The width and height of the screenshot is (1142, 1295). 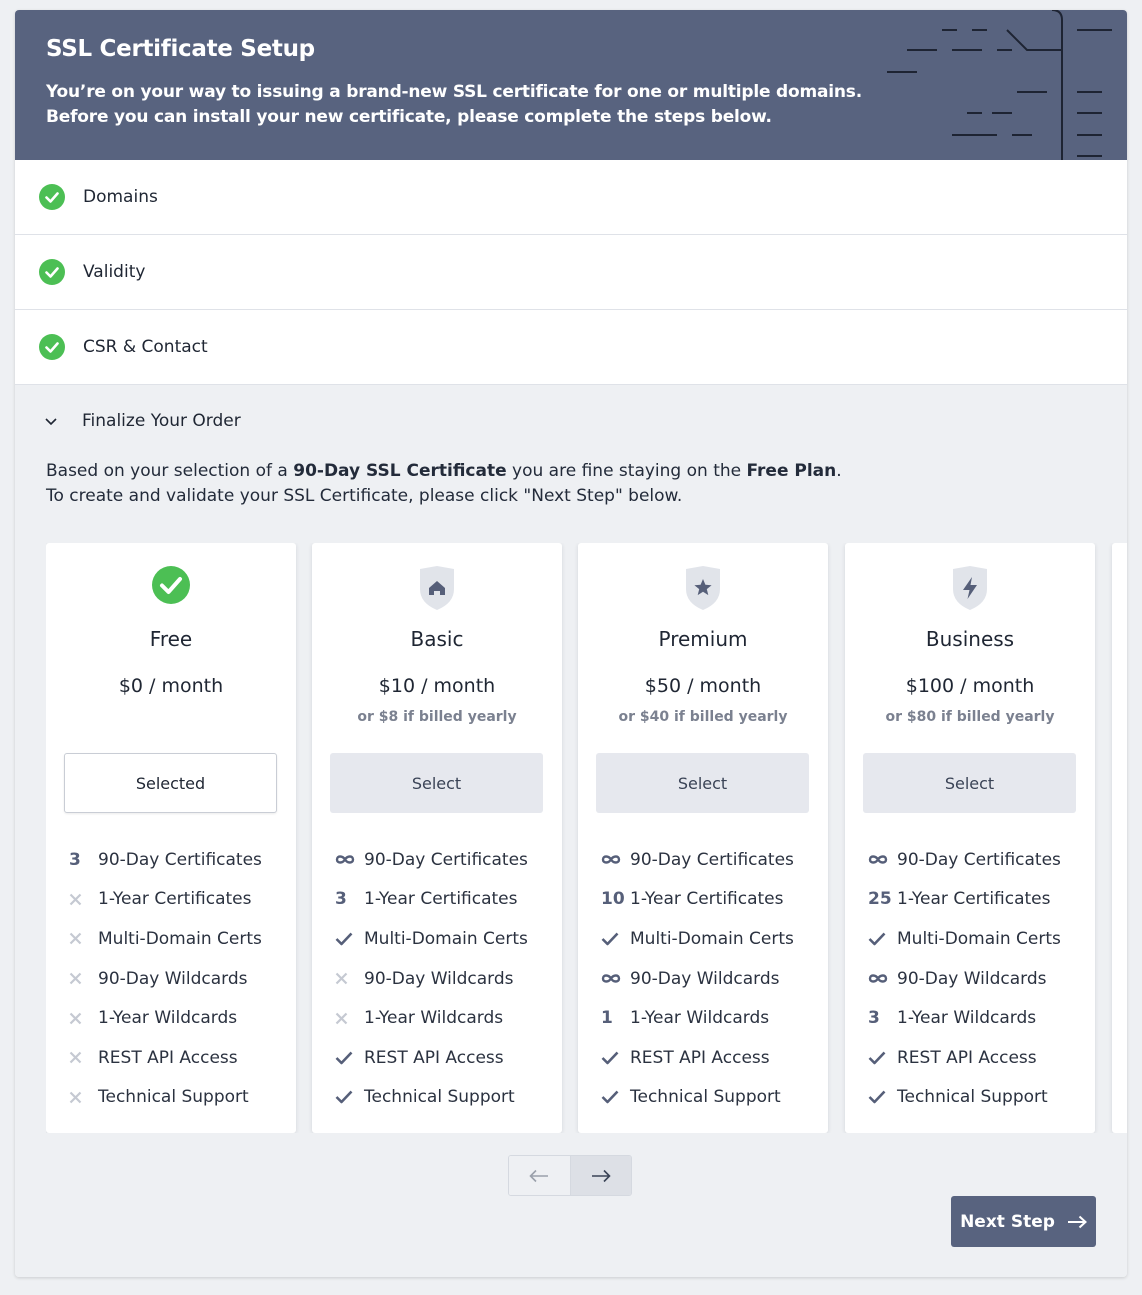 What do you see at coordinates (437, 717) in the screenshot?
I see `plan-yearly-price: or $8 if billed yearly` at bounding box center [437, 717].